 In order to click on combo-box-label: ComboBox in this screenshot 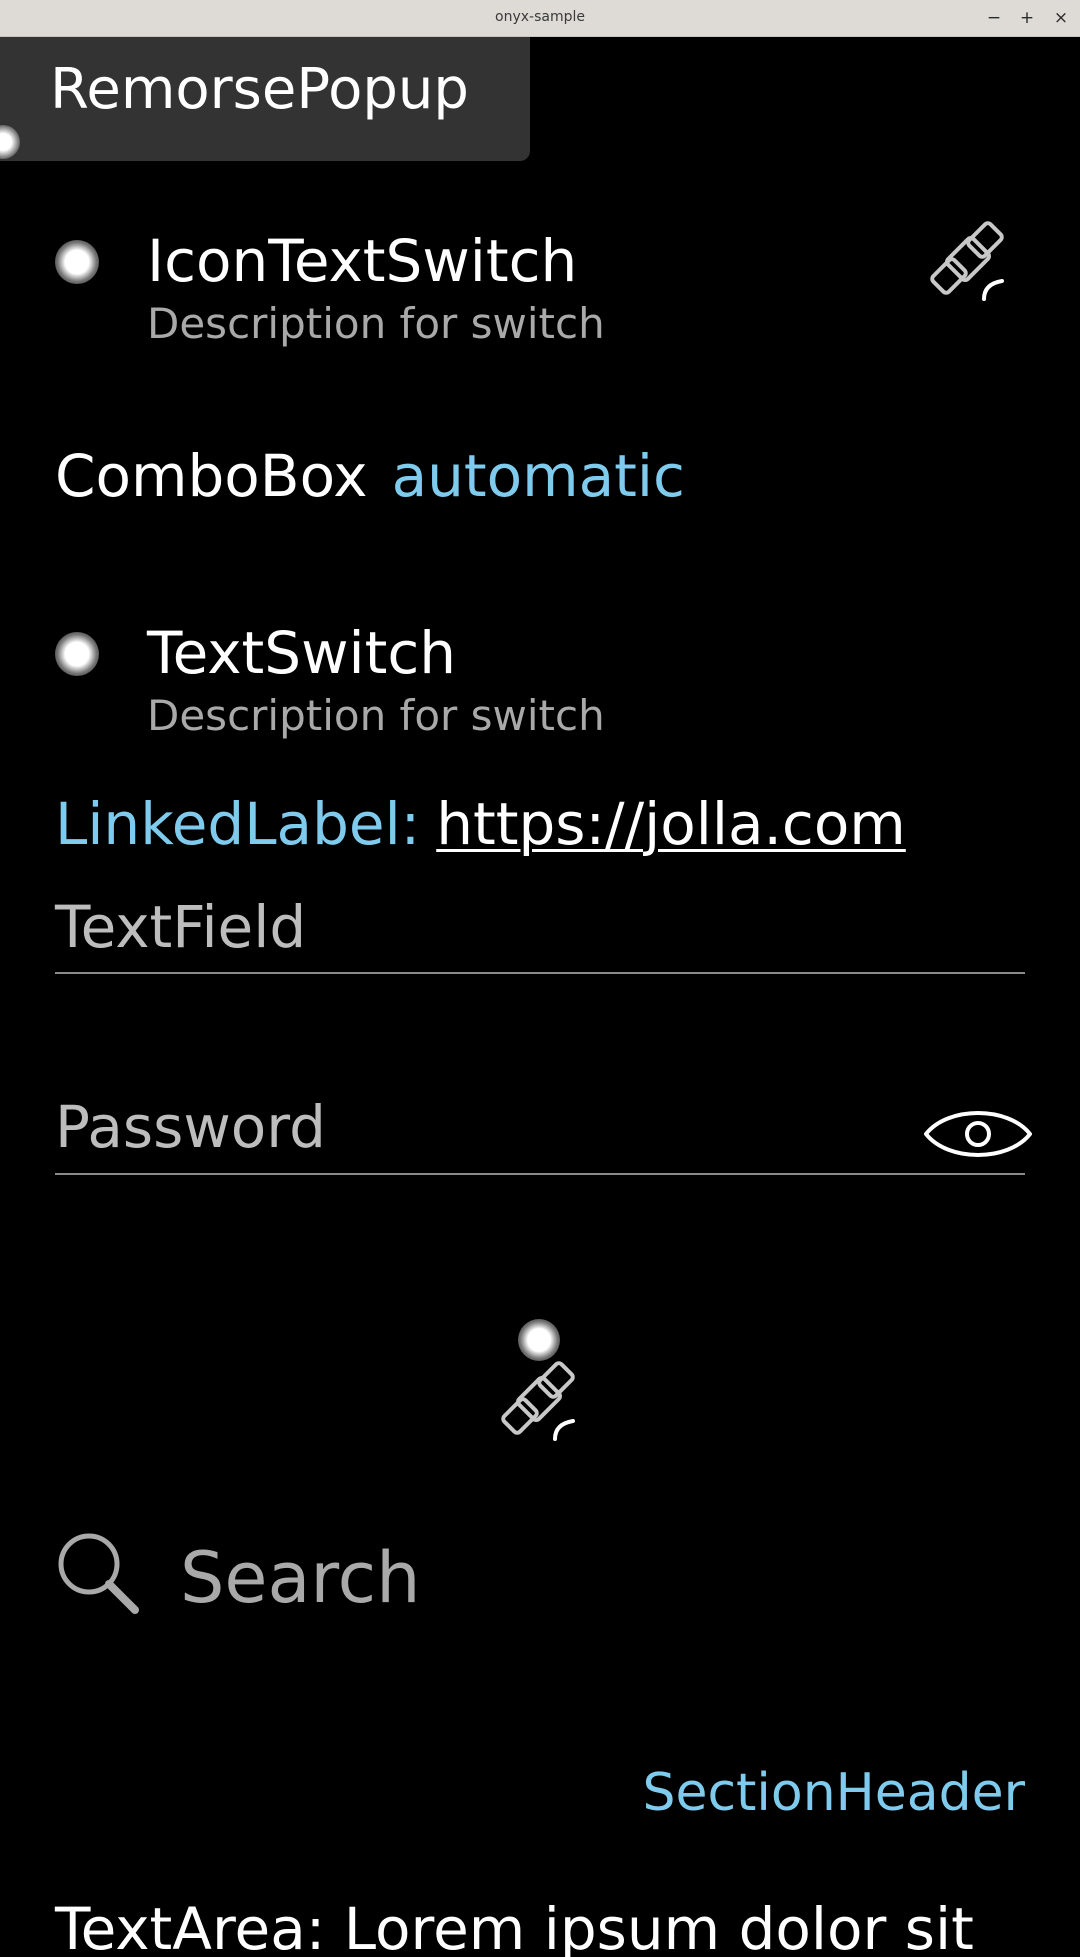, I will do `click(211, 476)`.